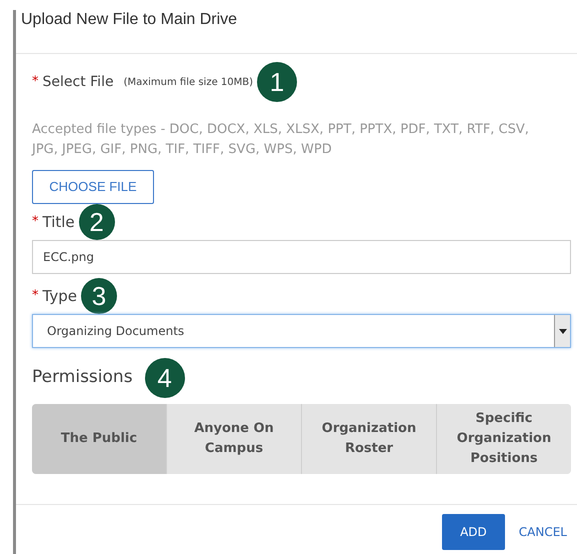  What do you see at coordinates (277, 82) in the screenshot?
I see `number-badge: 1` at bounding box center [277, 82].